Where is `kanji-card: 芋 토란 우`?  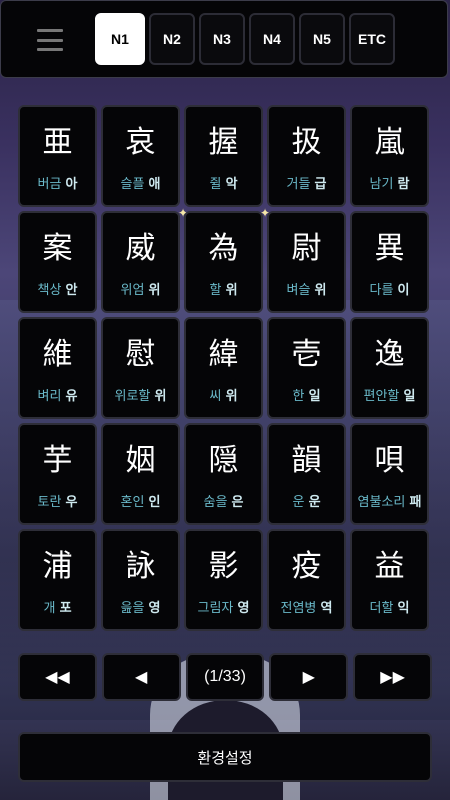 kanji-card: 芋 토란 우 is located at coordinates (57, 474).